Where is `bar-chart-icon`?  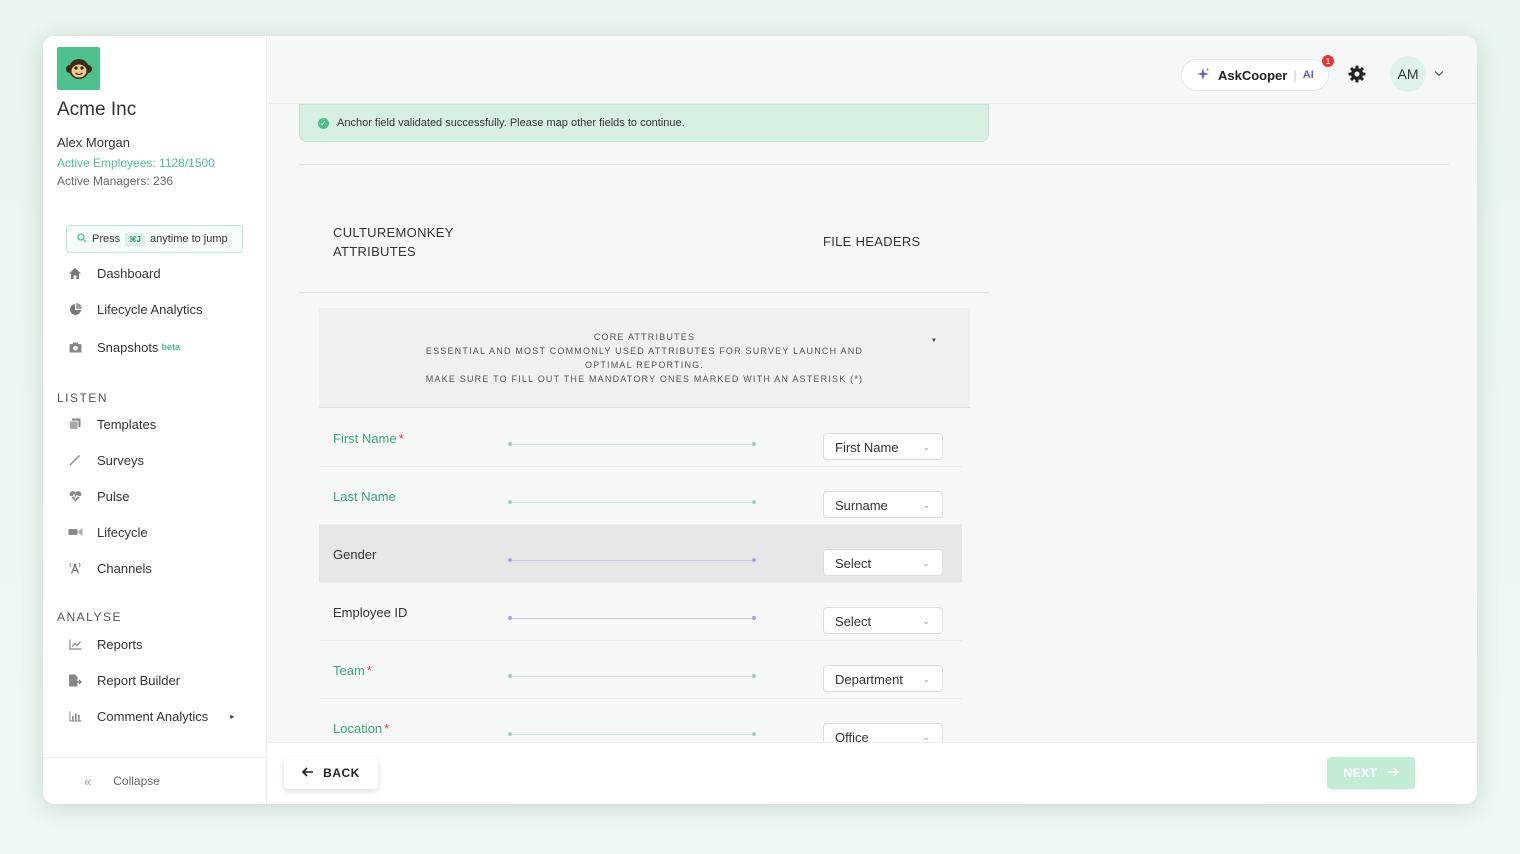 bar-chart-icon is located at coordinates (75, 716).